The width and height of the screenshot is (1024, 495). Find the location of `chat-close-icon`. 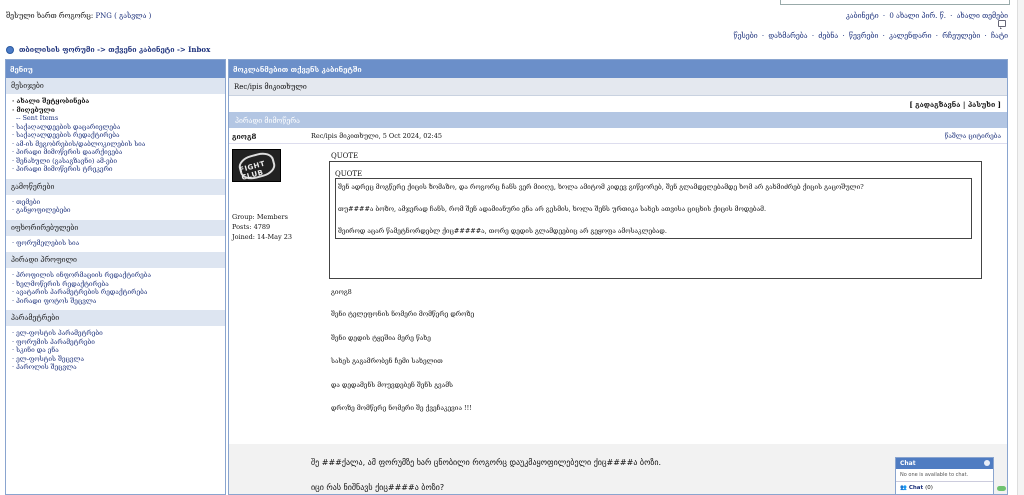

chat-close-icon is located at coordinates (987, 463).